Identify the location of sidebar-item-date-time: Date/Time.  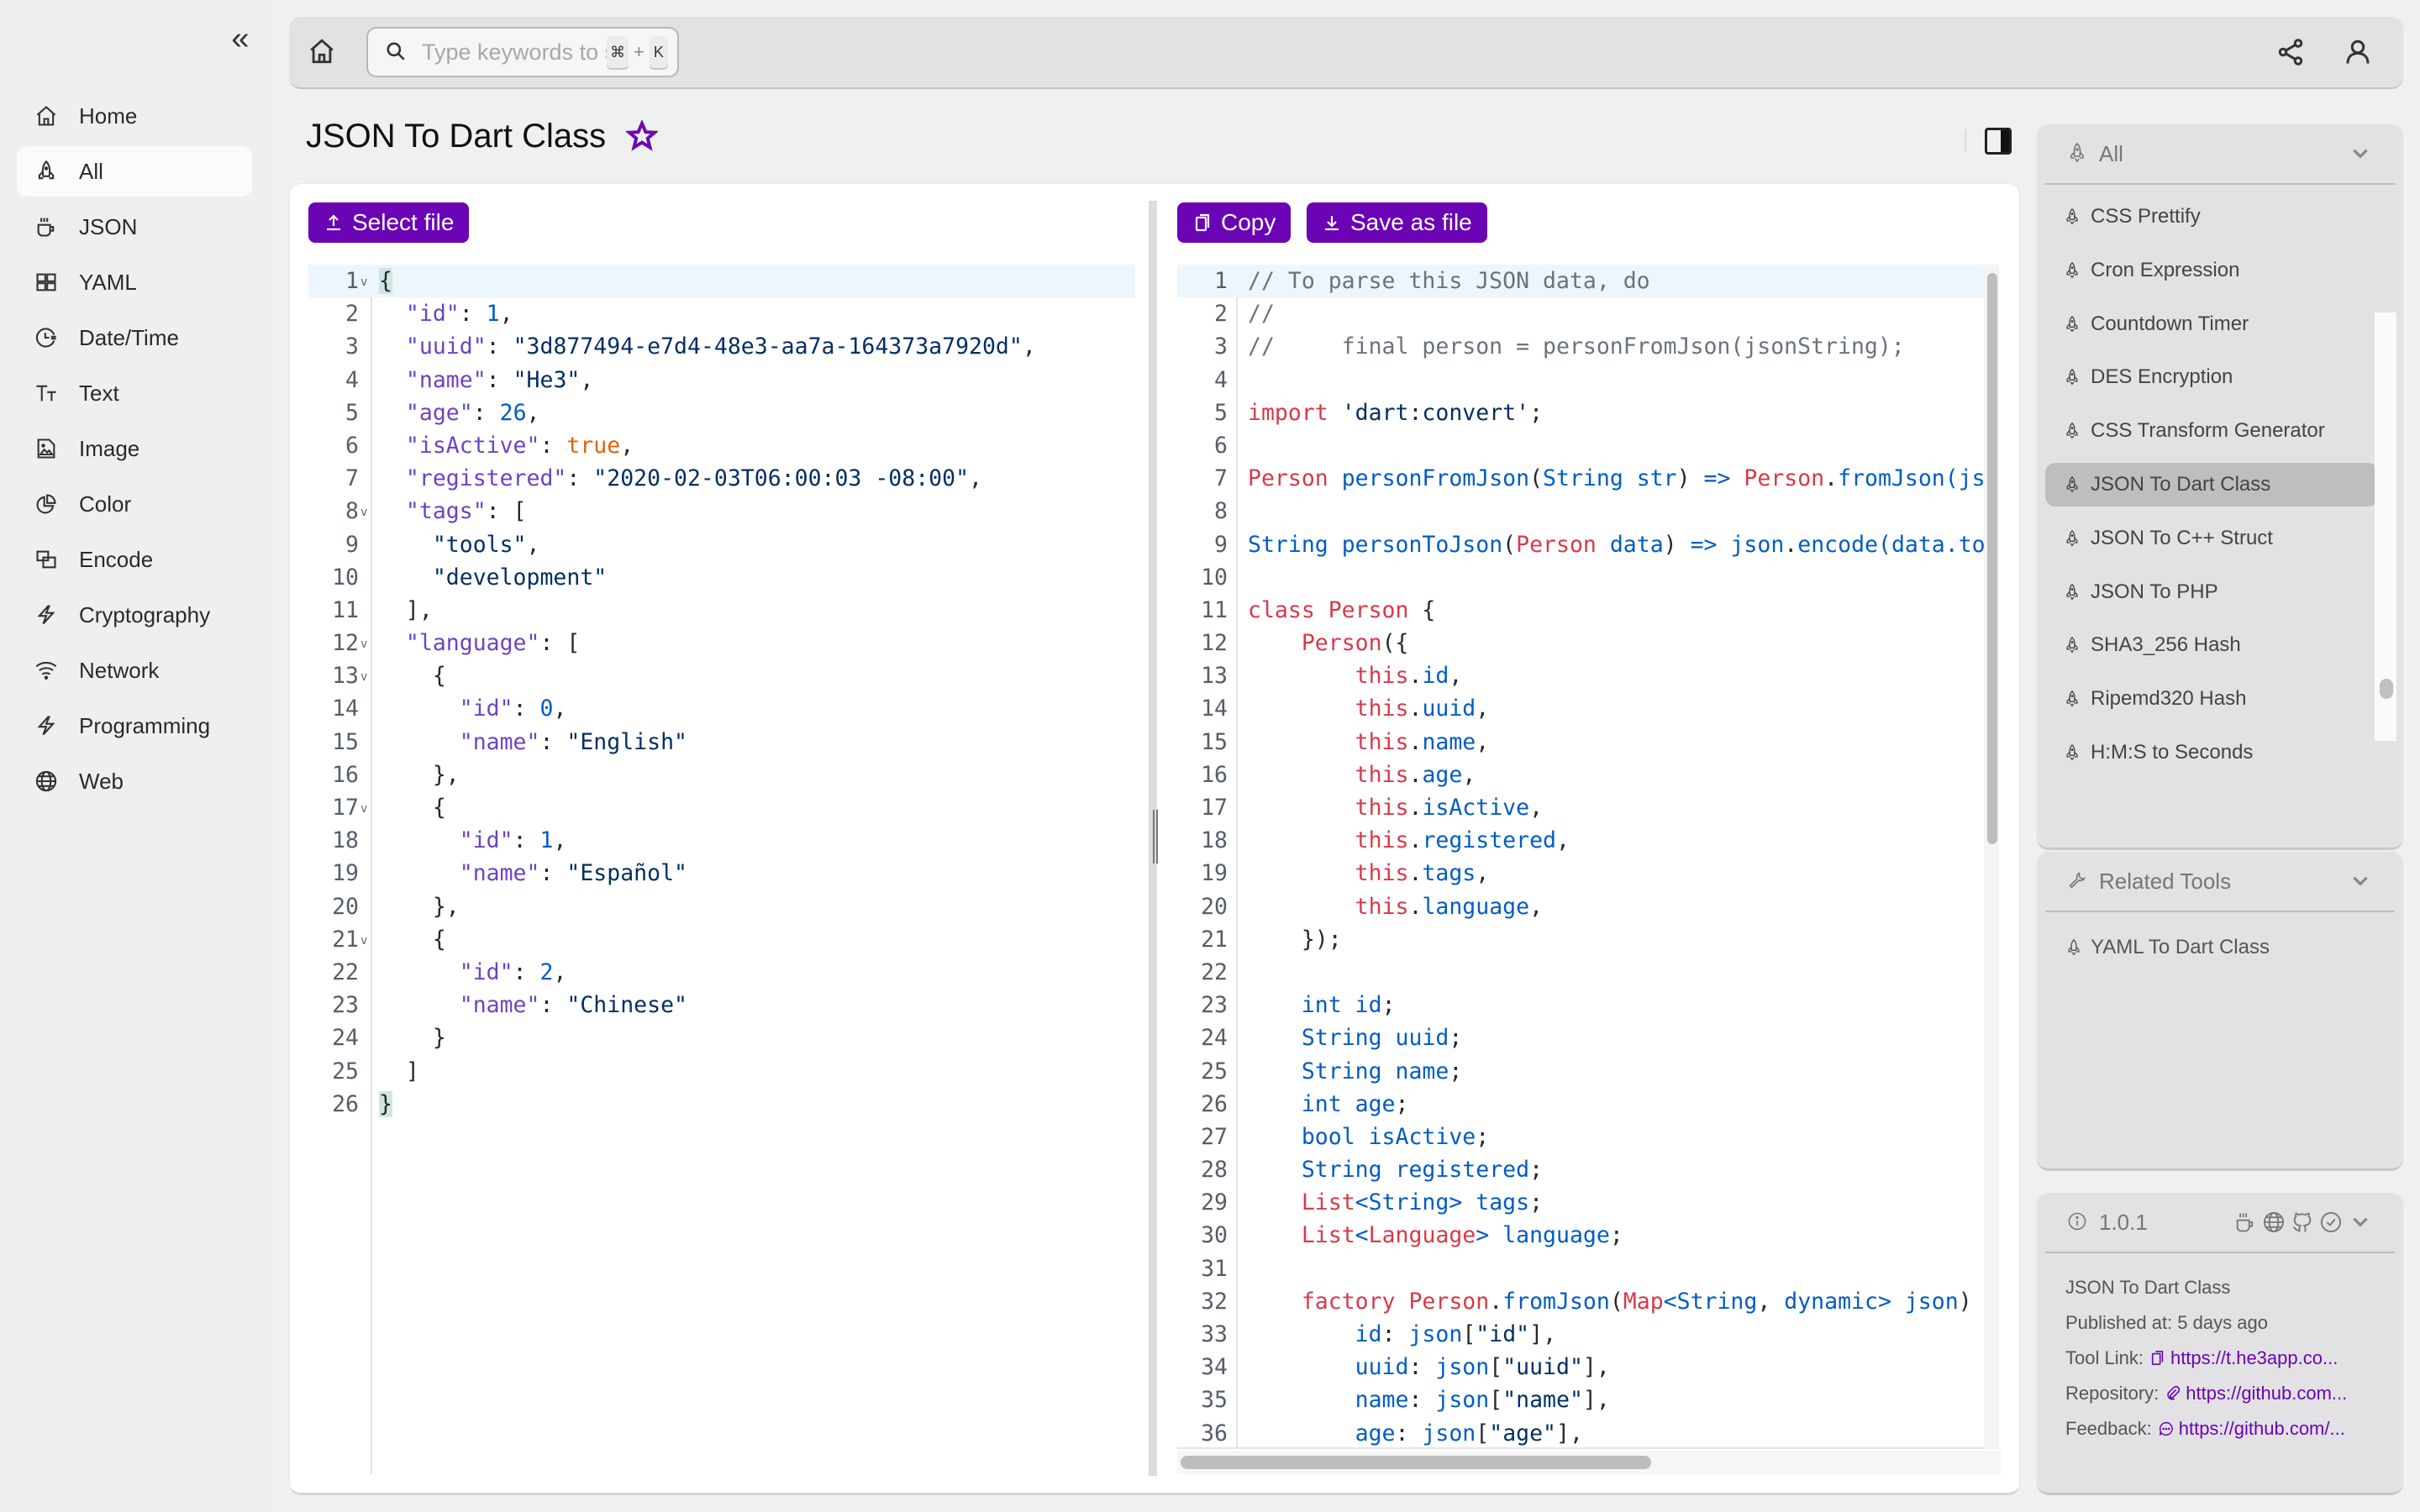
(134, 337).